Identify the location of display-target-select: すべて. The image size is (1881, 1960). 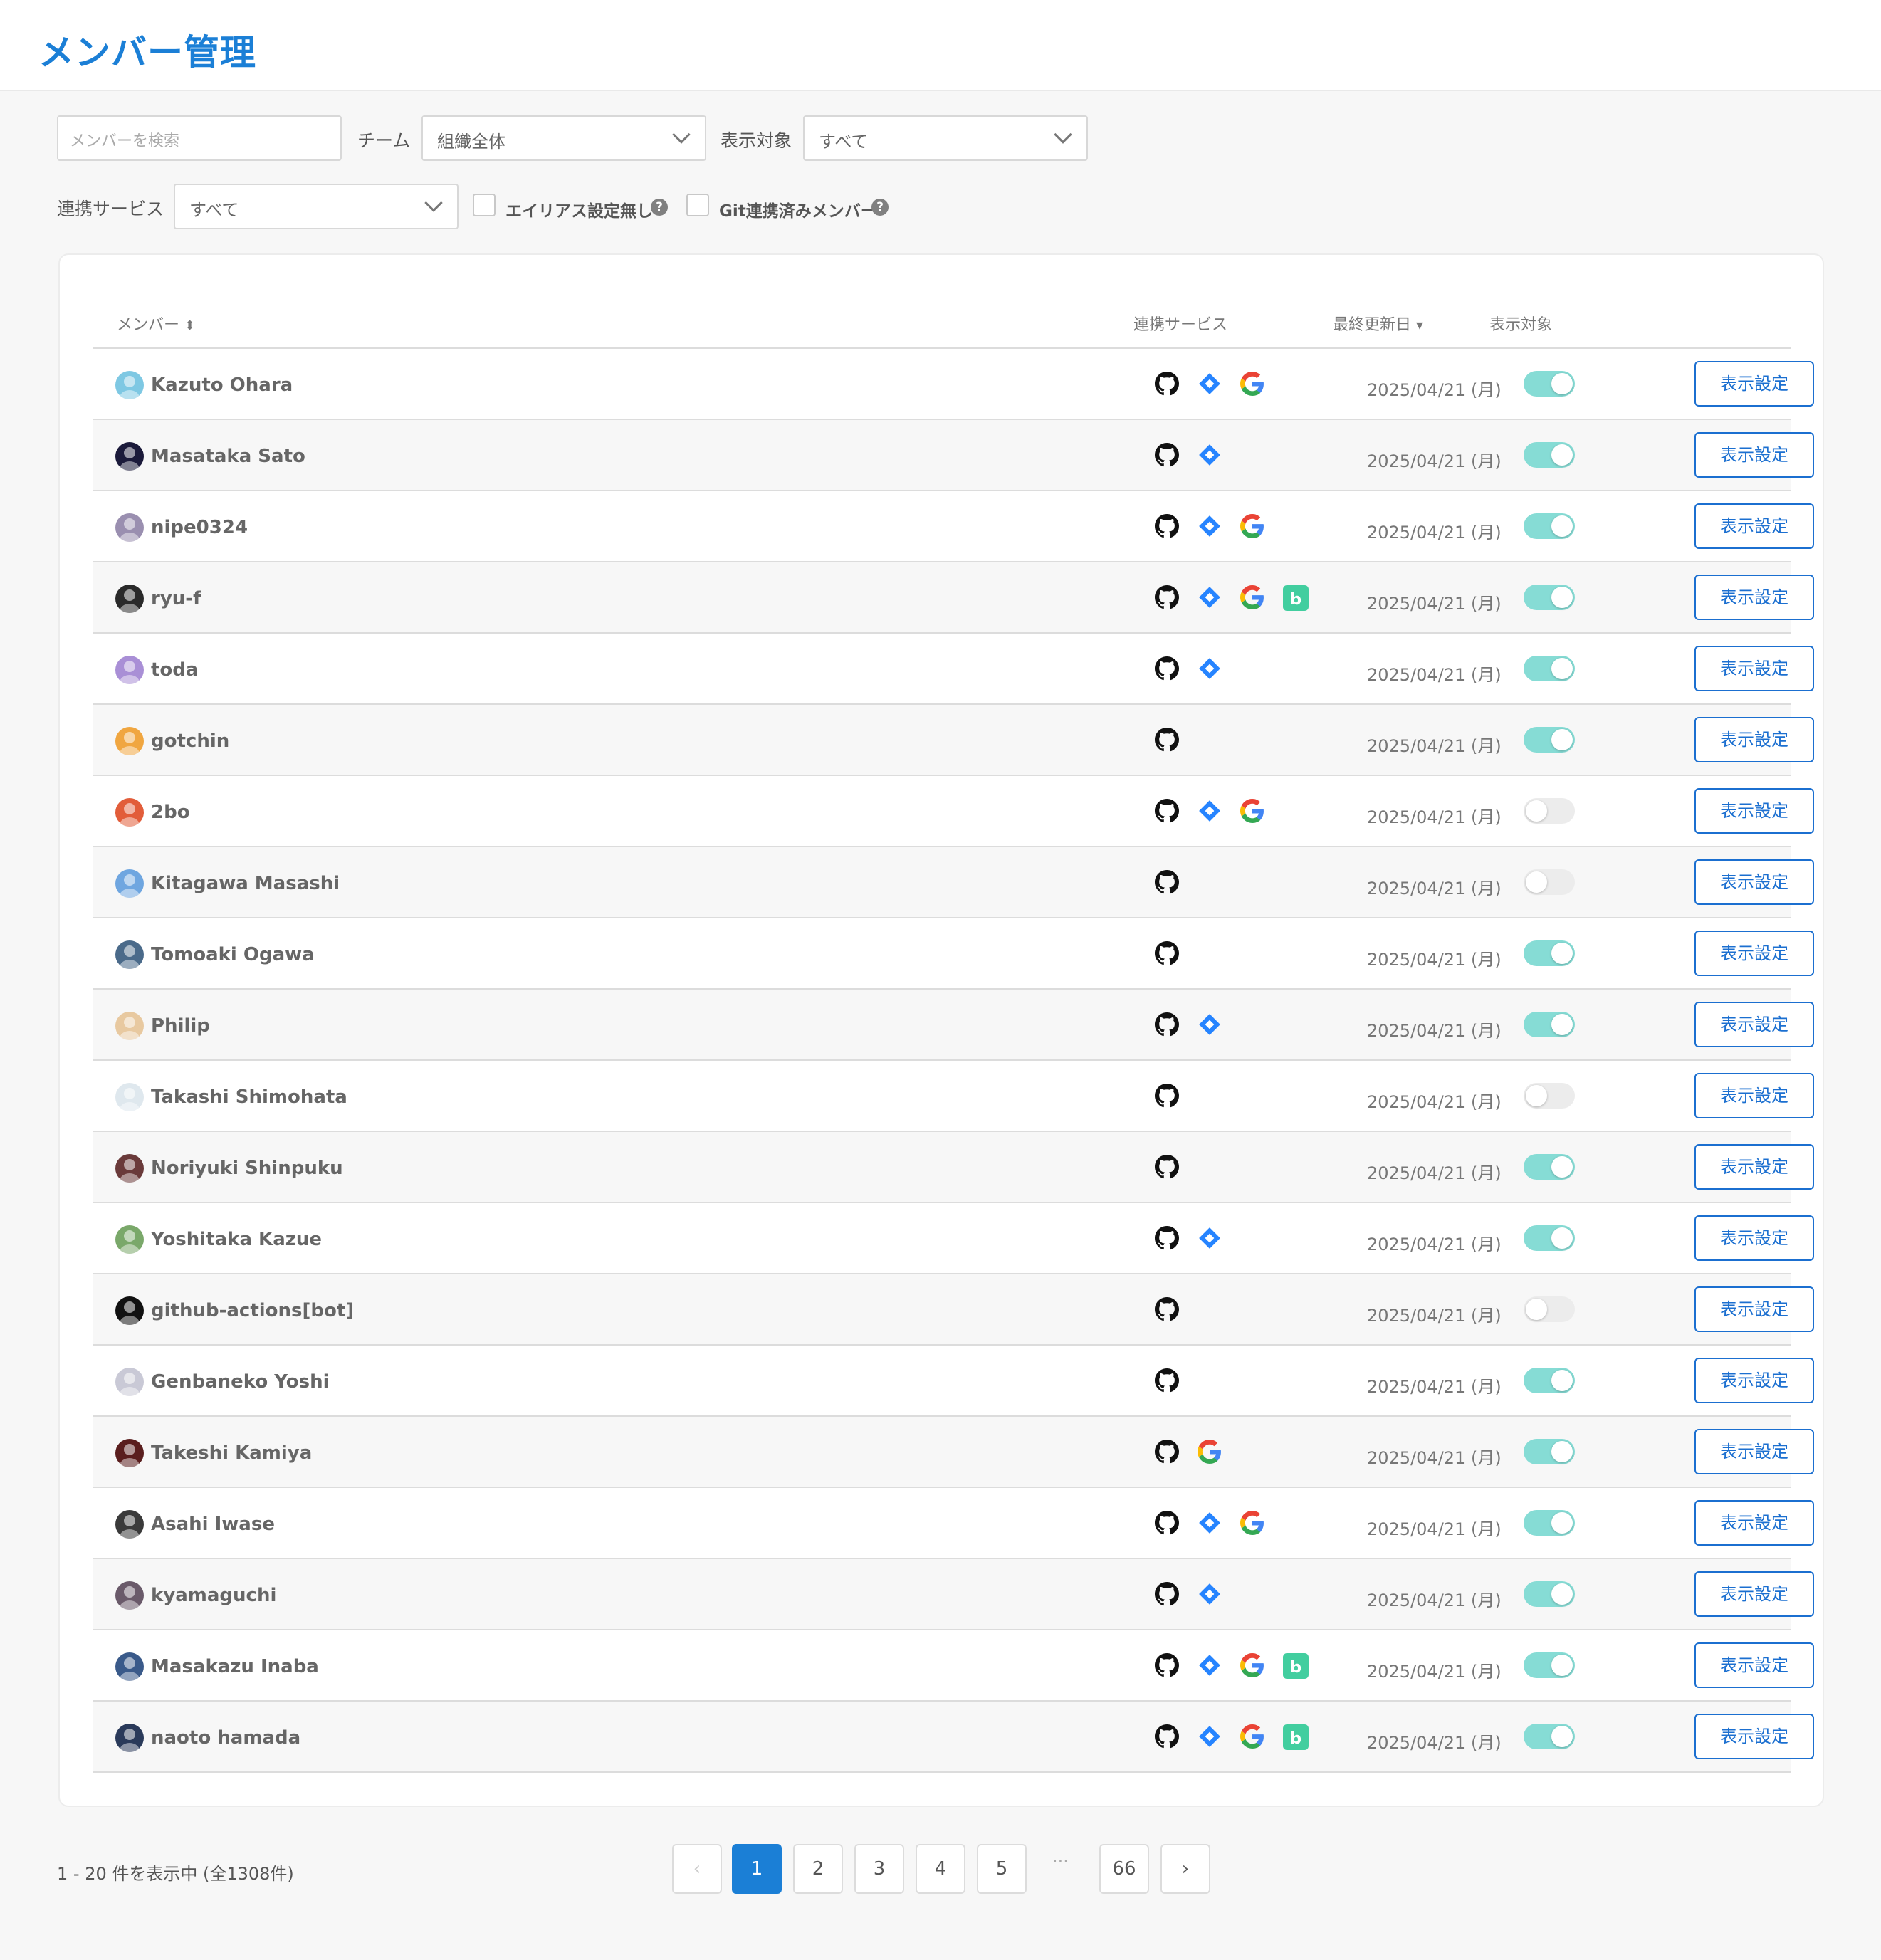
(945, 138).